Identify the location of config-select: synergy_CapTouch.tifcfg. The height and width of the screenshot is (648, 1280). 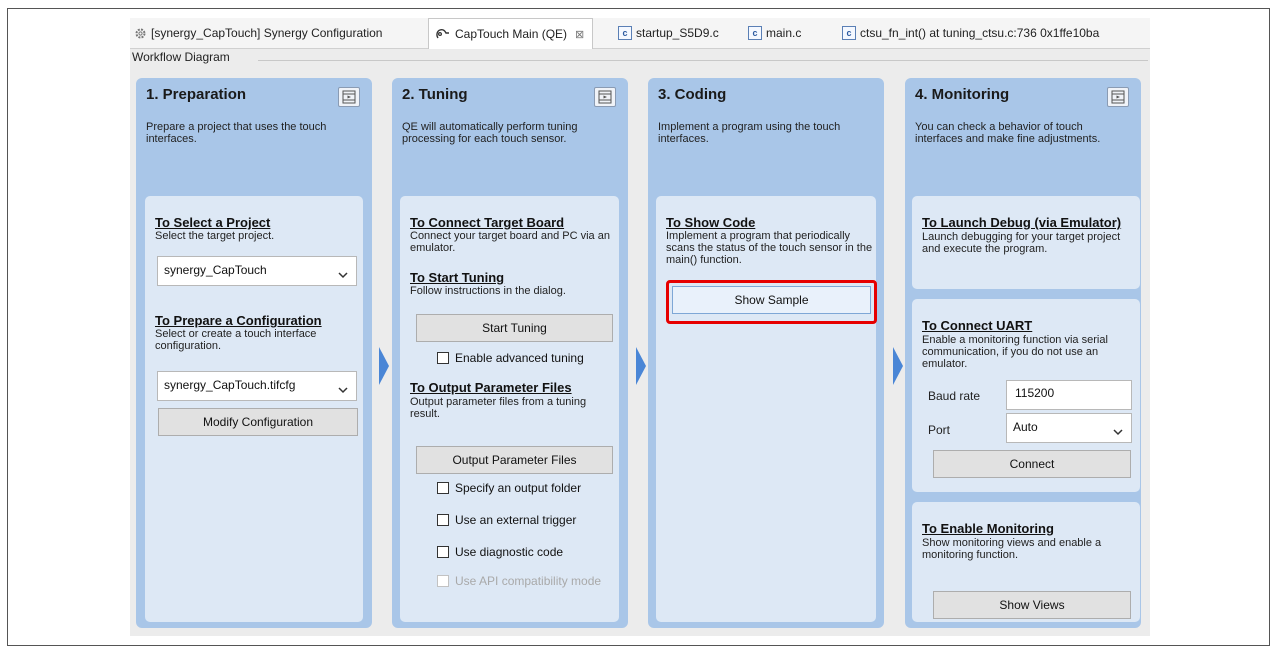
(257, 386).